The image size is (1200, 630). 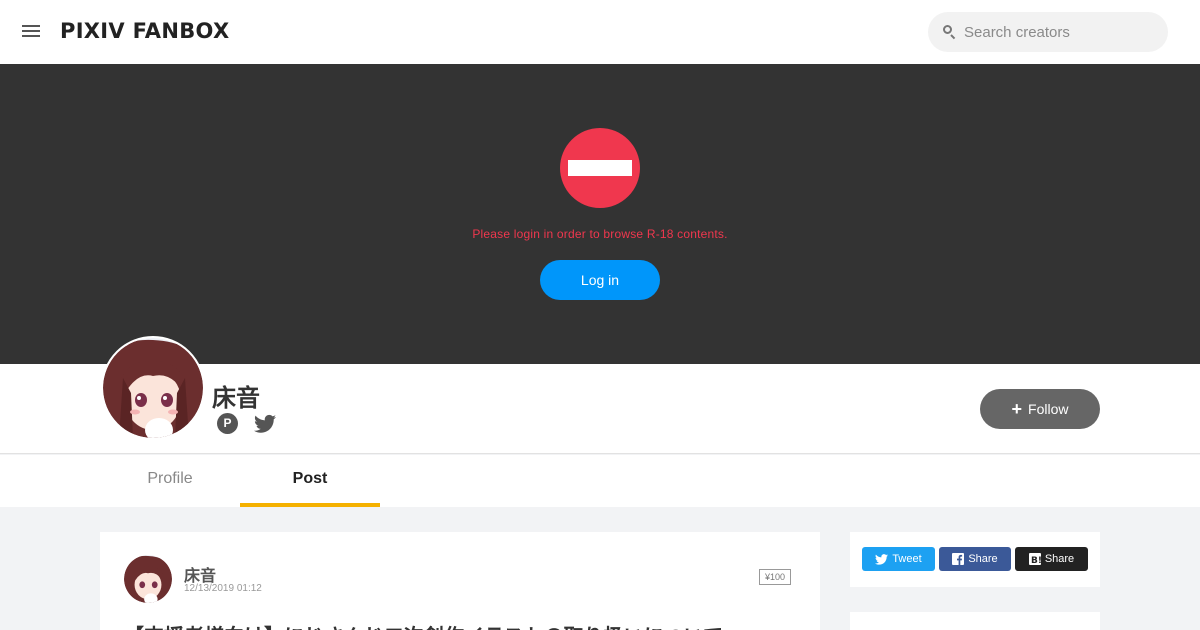 I want to click on tab-post: Post, so click(x=310, y=481).